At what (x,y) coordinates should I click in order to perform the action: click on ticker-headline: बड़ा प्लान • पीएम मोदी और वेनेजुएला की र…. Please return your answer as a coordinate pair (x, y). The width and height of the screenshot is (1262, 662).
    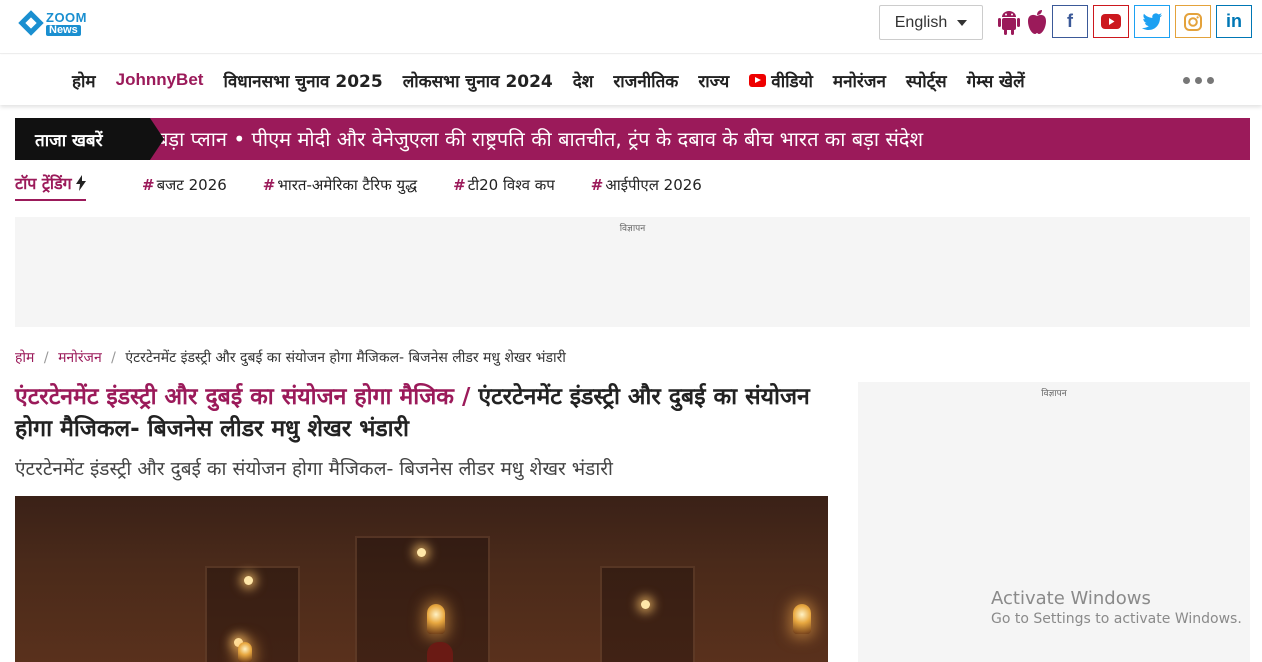
    Looking at the image, I should click on (540, 139).